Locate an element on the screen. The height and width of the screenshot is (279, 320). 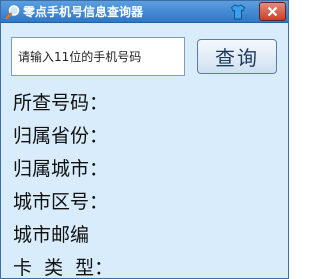
card-type-label: 卡 类 型： is located at coordinates (63, 268).